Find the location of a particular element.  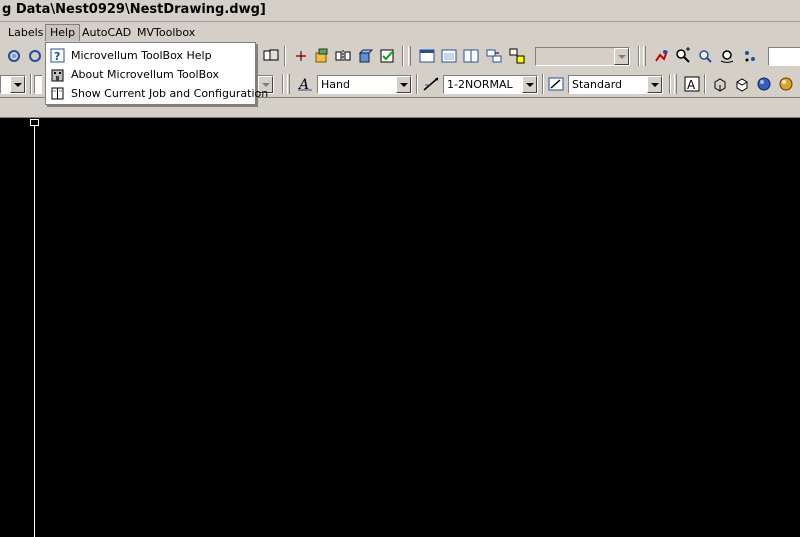

table-style-icon is located at coordinates (556, 84).